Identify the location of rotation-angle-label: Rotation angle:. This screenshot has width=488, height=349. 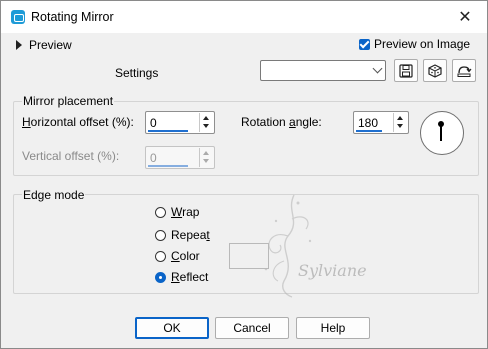
(281, 122).